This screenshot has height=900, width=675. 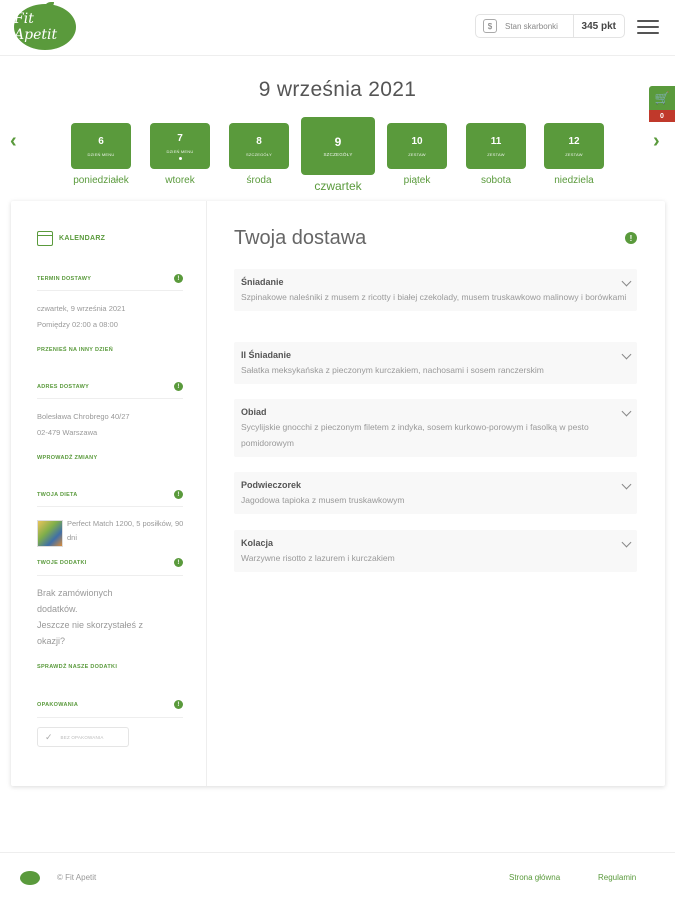 What do you see at coordinates (49, 736) in the screenshot?
I see `check-icon: ✓` at bounding box center [49, 736].